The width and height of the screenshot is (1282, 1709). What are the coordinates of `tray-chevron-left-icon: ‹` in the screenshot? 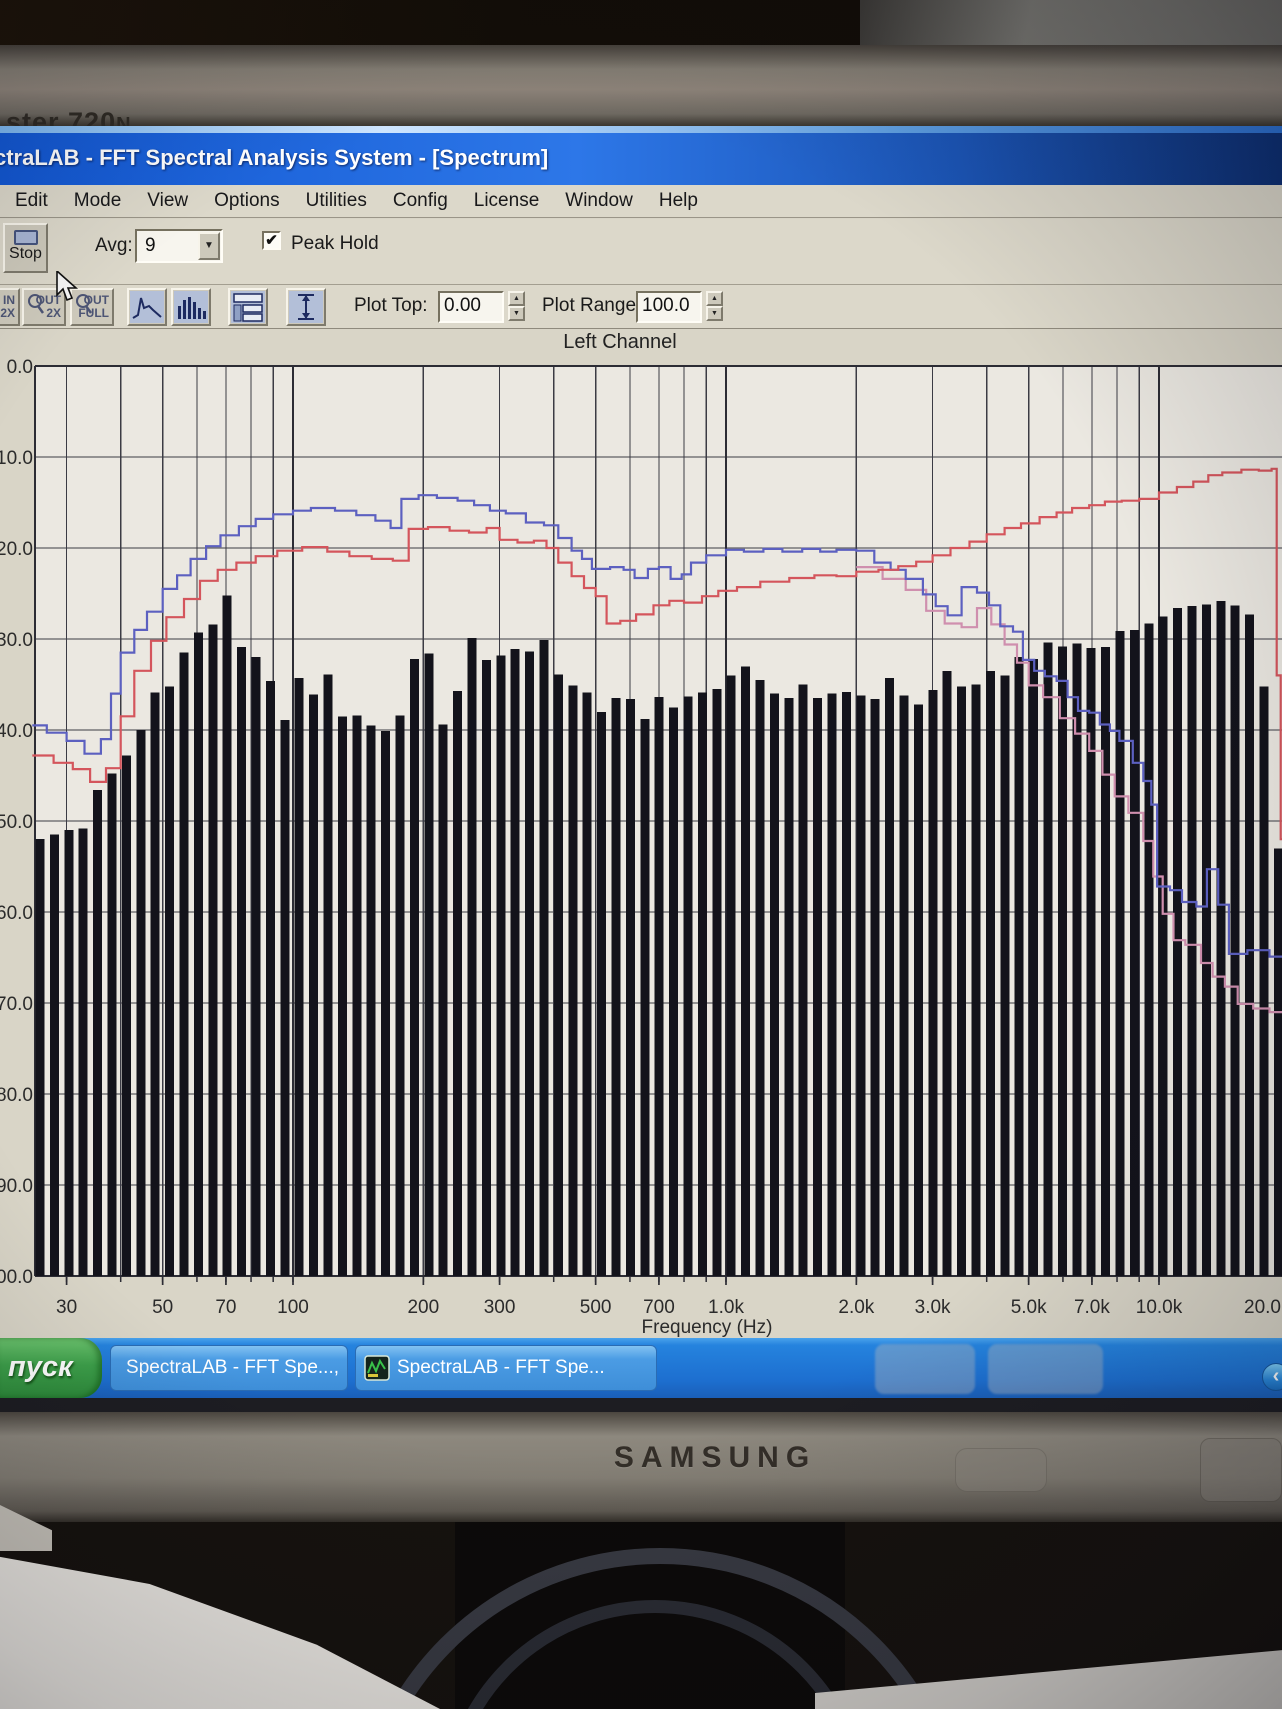 It's located at (1272, 1377).